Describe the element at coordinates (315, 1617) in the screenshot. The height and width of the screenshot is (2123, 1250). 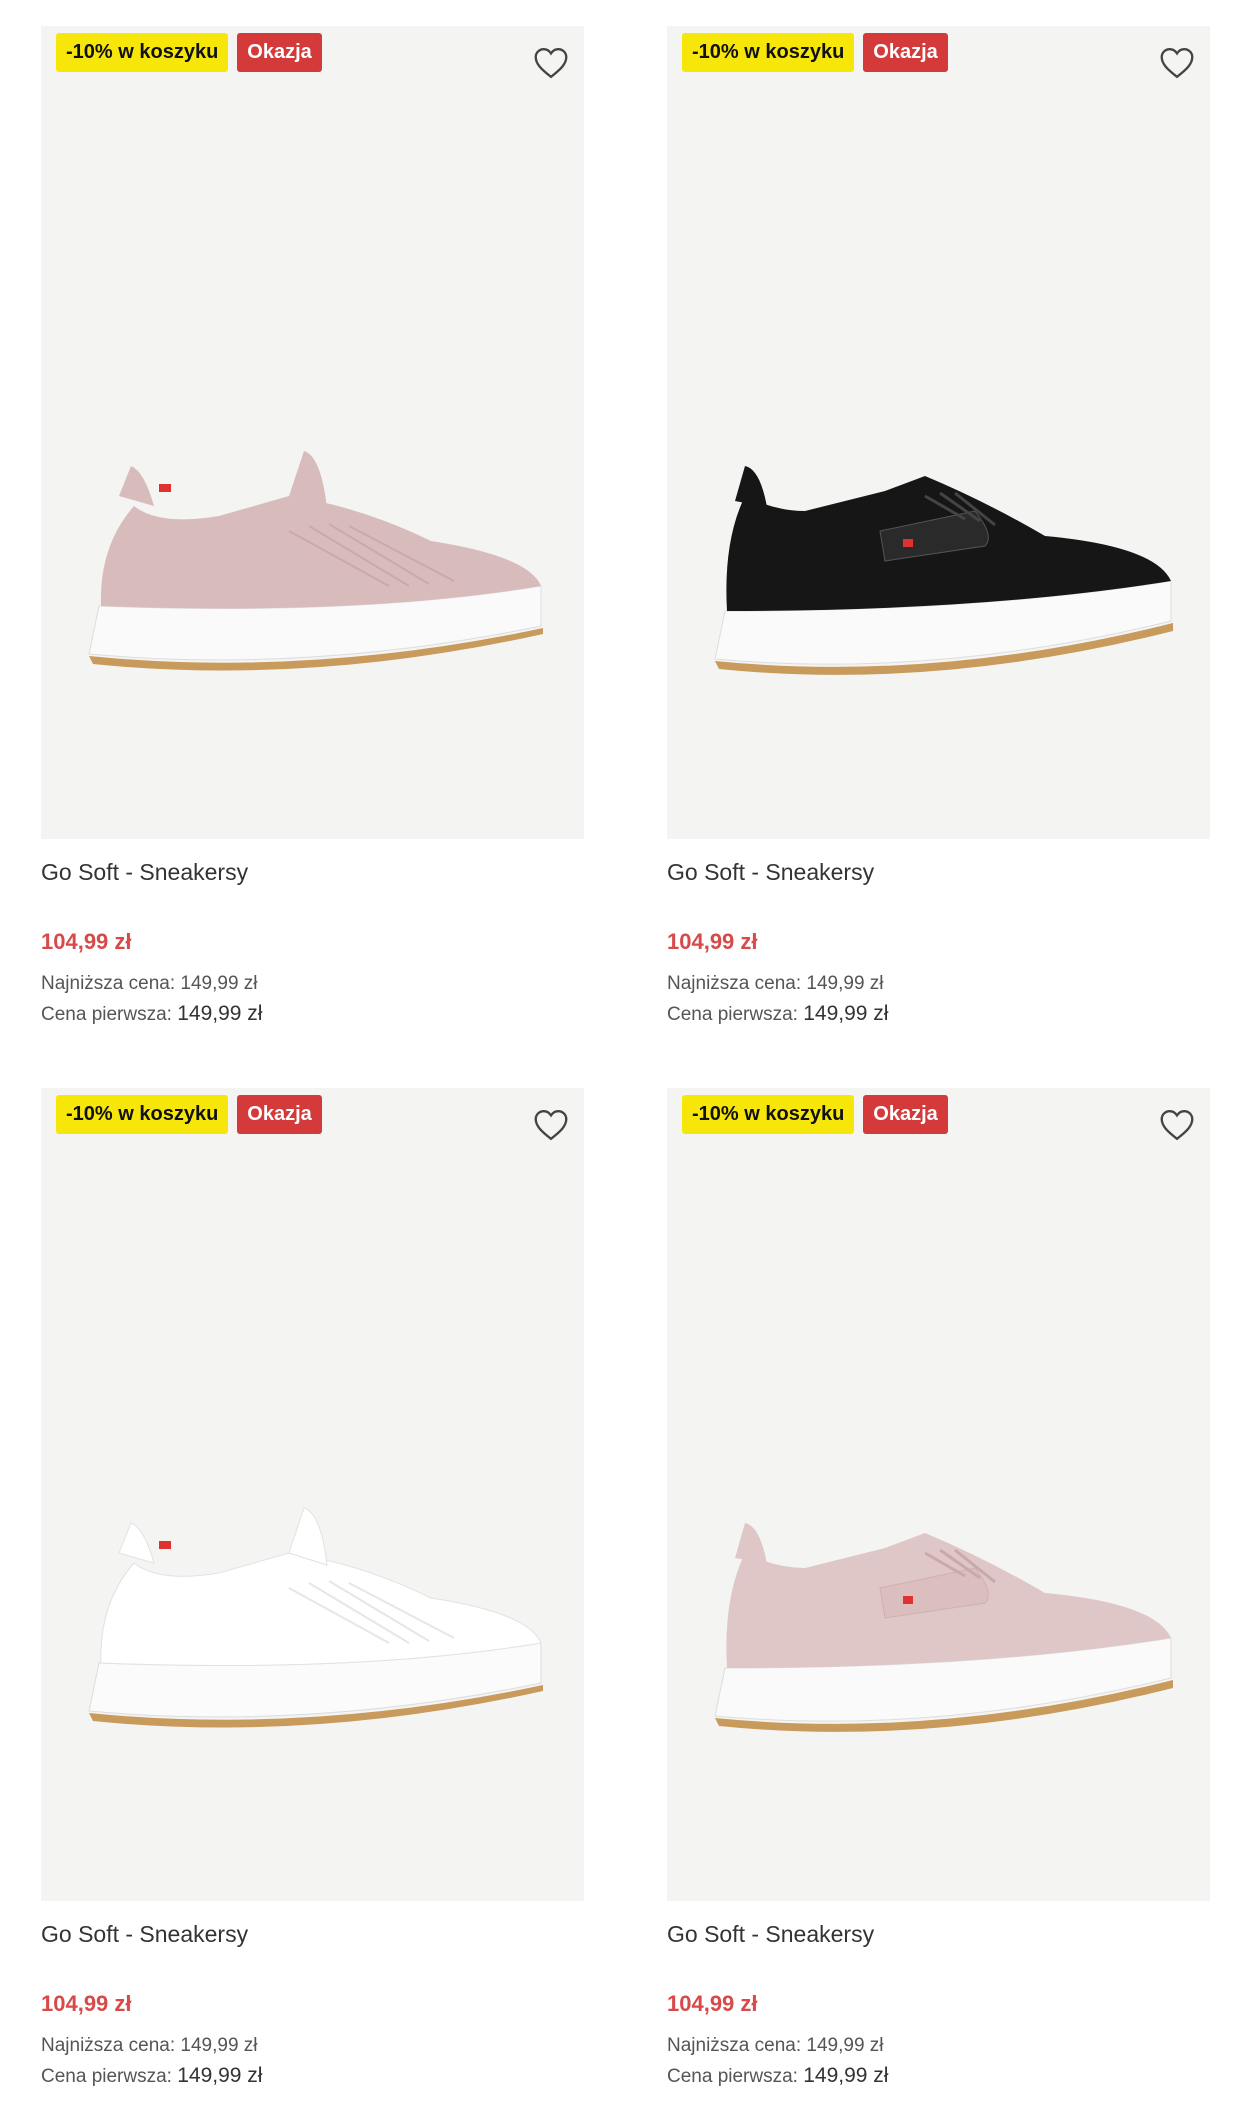
I see `sneaker-slip-on-white-image` at that location.